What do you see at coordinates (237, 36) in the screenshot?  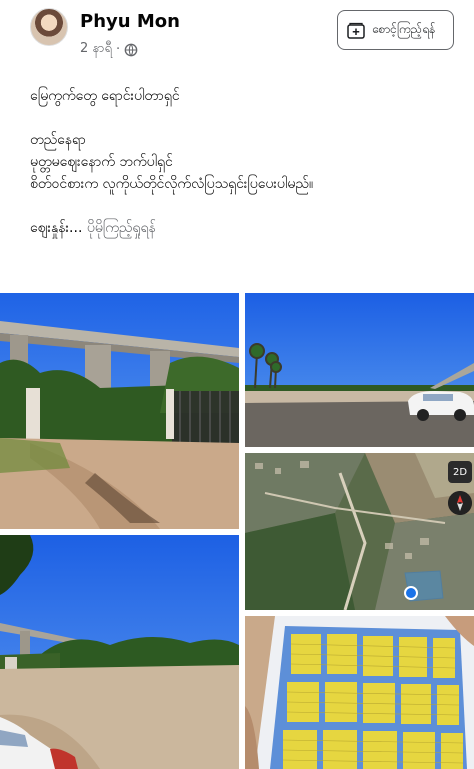 I see `post-header: Phyu Mon 2 နာရီ · စောင့်ကြည့်ရန်` at bounding box center [237, 36].